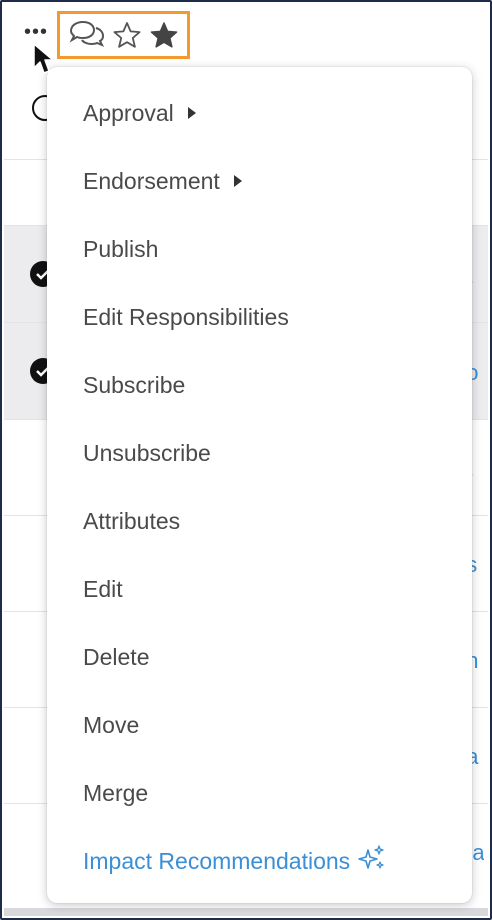 Image resolution: width=492 pixels, height=920 pixels. I want to click on menu-item-move: Move, so click(111, 725).